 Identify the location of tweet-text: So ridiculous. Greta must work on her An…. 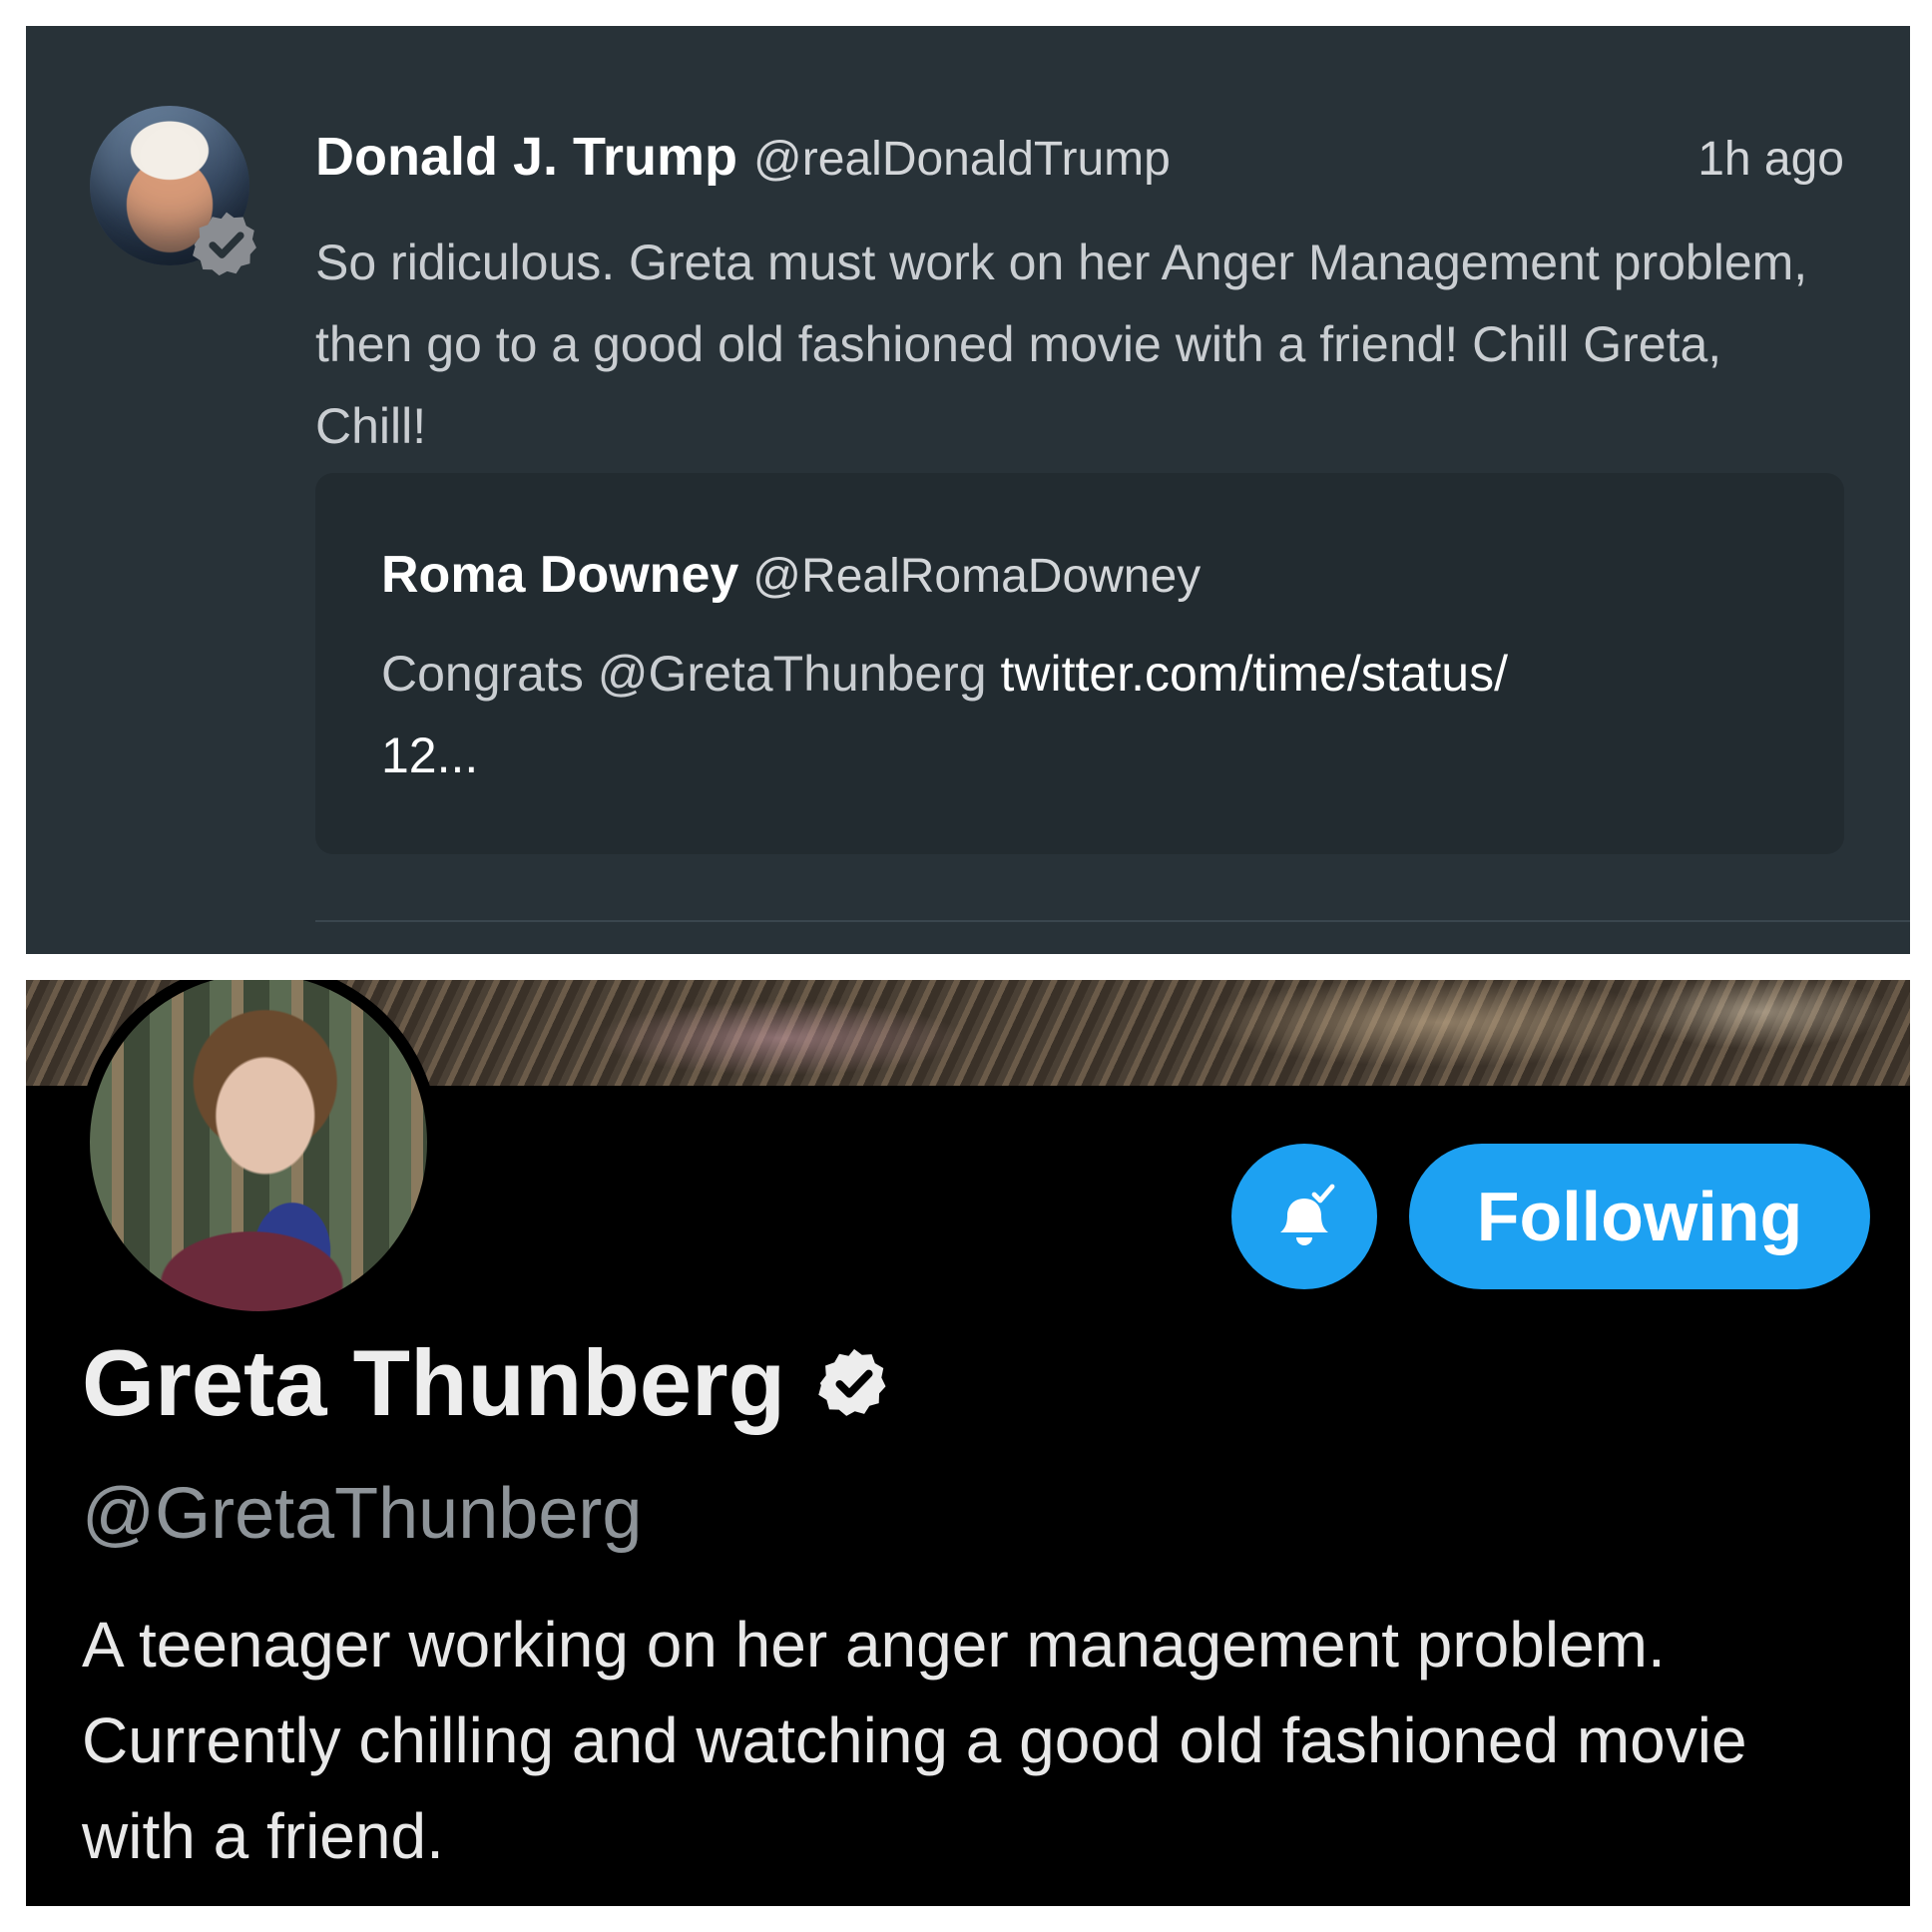
(1061, 344).